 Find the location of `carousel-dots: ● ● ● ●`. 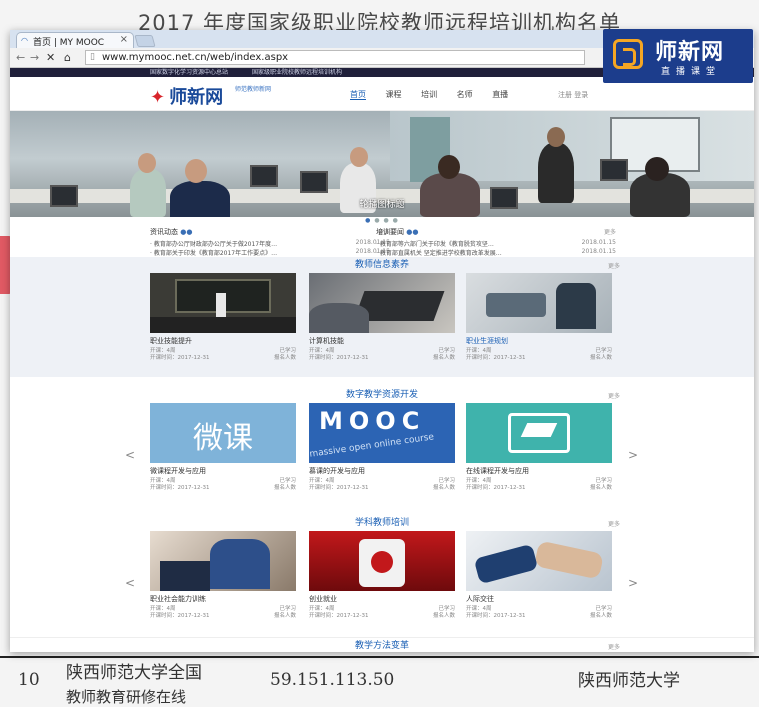

carousel-dots: ● ● ● ● is located at coordinates (382, 221).